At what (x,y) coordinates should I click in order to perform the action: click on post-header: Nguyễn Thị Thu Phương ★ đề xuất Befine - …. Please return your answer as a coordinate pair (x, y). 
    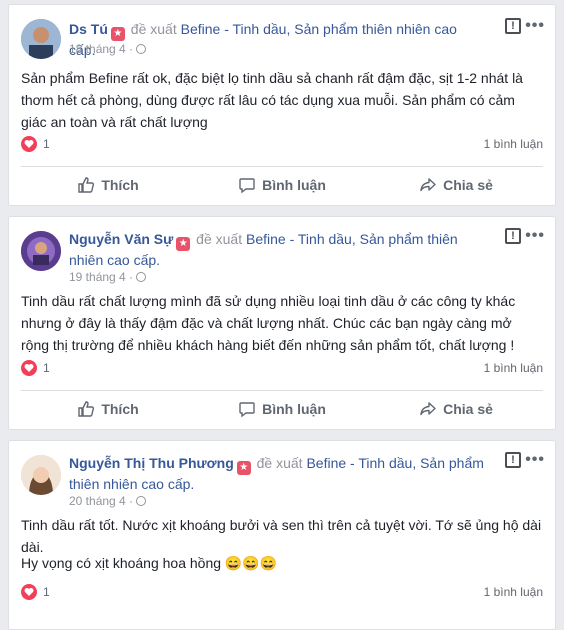
    Looking at the image, I should click on (277, 474).